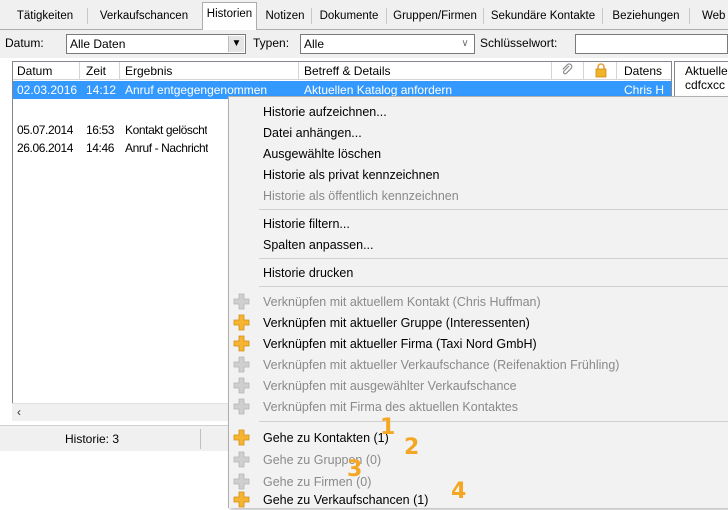 This screenshot has height=510, width=728. What do you see at coordinates (92, 439) in the screenshot?
I see `history-count: Historie: 3` at bounding box center [92, 439].